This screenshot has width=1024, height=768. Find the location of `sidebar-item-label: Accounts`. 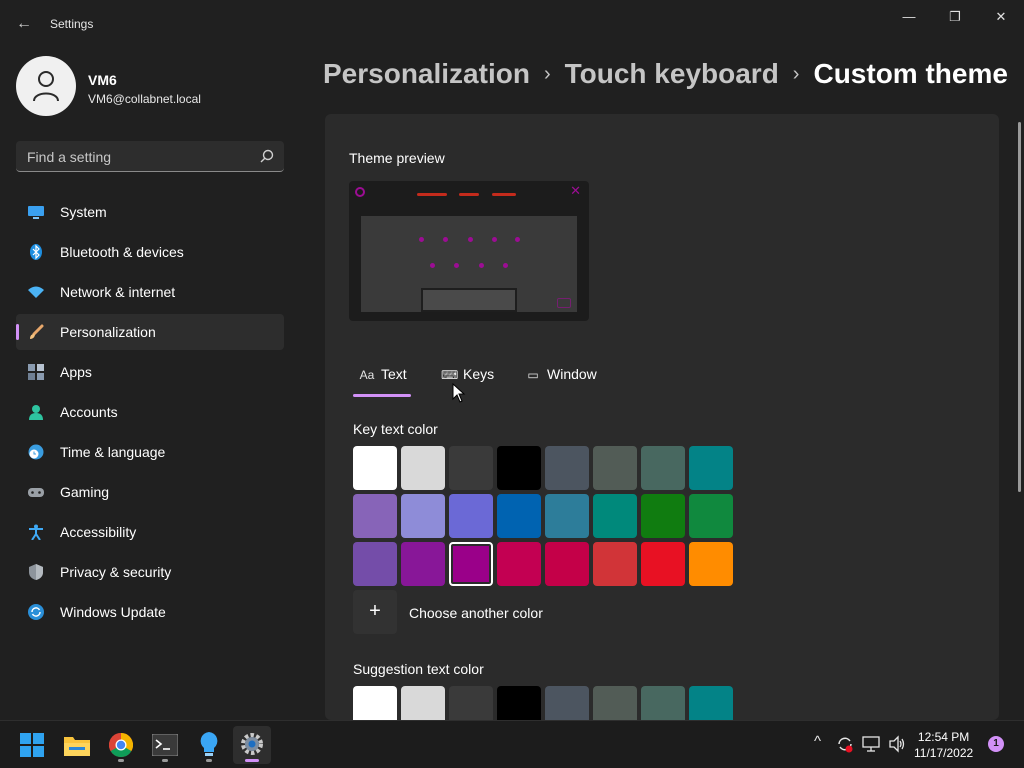

sidebar-item-label: Accounts is located at coordinates (89, 412).